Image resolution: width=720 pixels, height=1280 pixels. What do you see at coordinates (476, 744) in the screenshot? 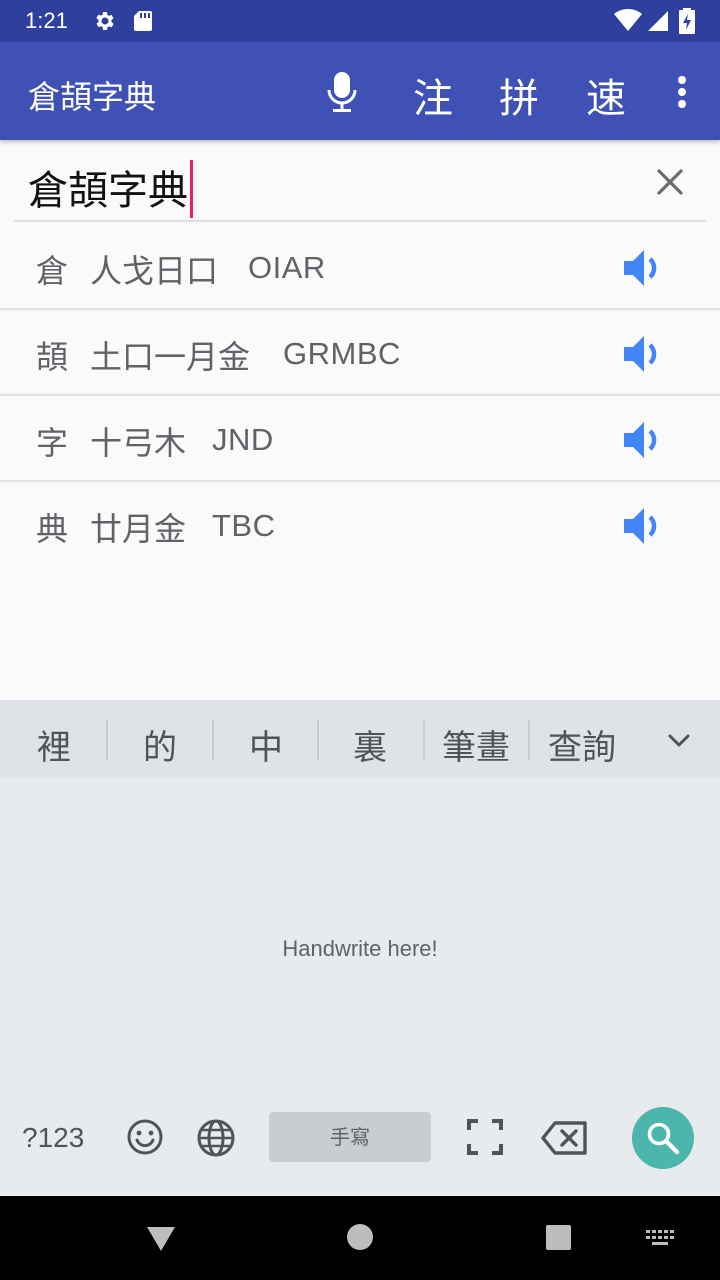
I see `suggestion-item: 筆畫` at bounding box center [476, 744].